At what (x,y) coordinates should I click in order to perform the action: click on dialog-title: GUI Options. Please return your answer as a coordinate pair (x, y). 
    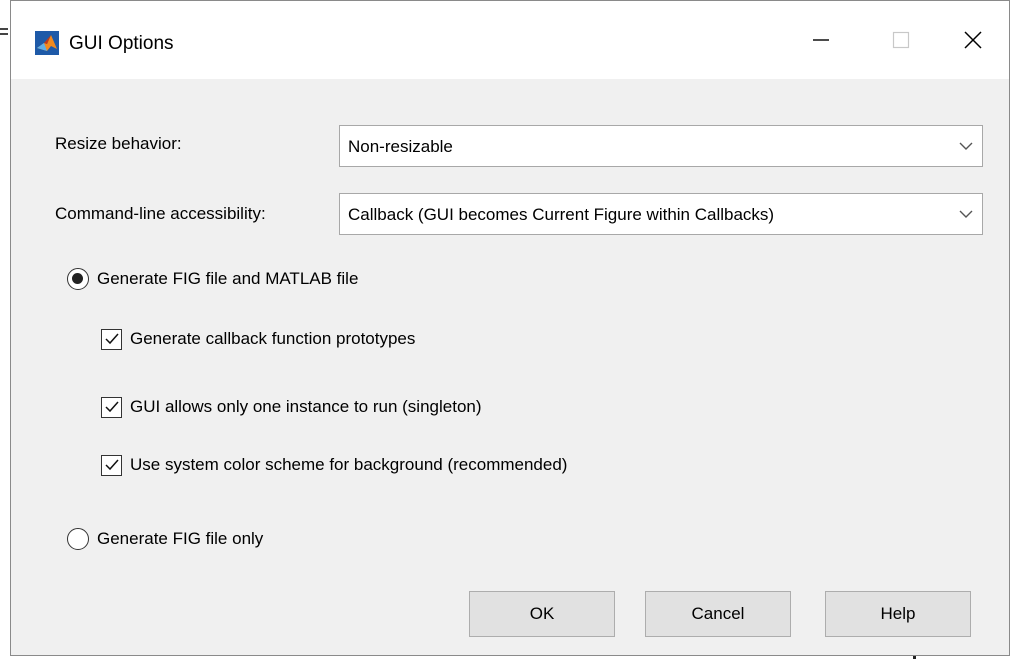
    Looking at the image, I should click on (121, 43).